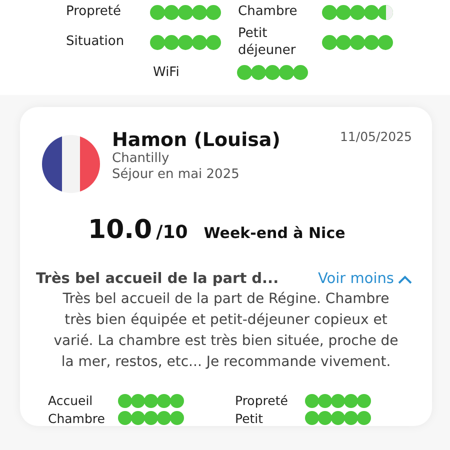 The image size is (450, 450). What do you see at coordinates (166, 72) in the screenshot?
I see `rating-label: WiFi` at bounding box center [166, 72].